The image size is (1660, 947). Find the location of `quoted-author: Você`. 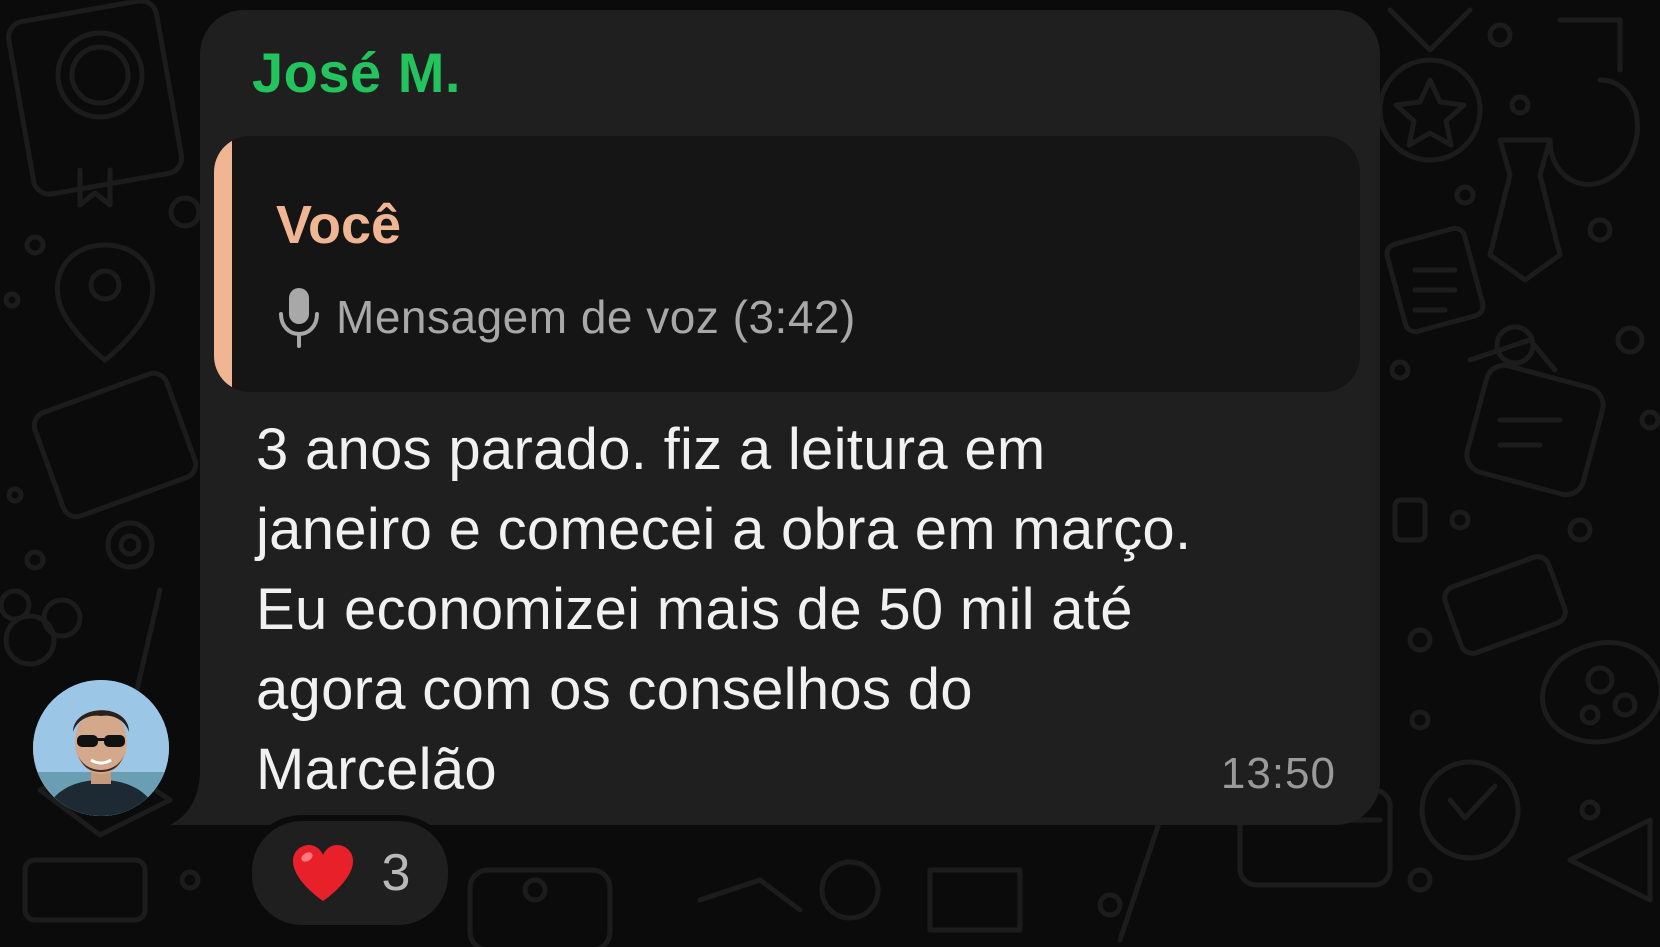

quoted-author: Você is located at coordinates (339, 225).